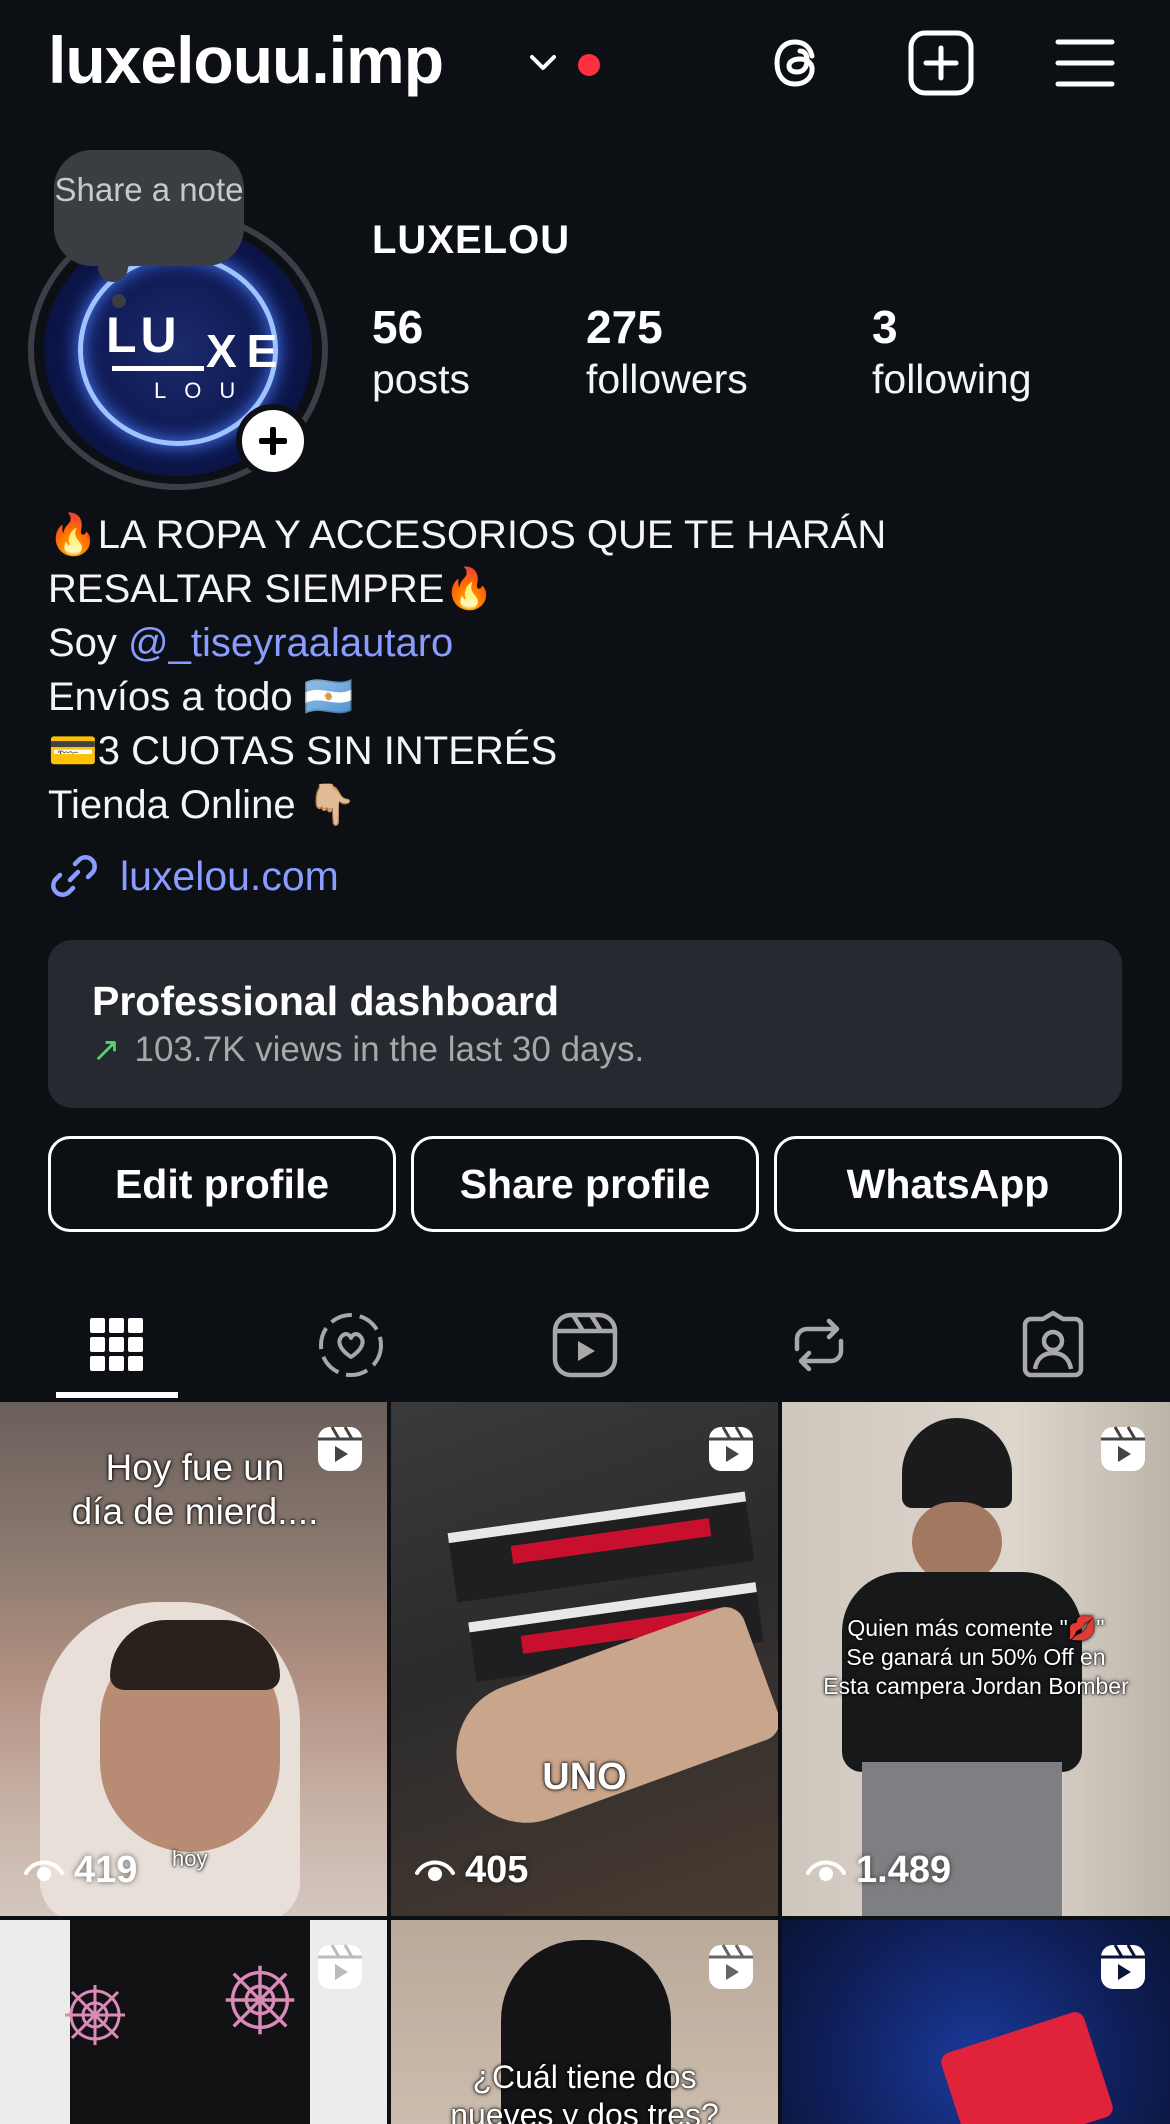 This screenshot has width=1170, height=2124. I want to click on username-switcher: luxelouu.imp, so click(246, 60).